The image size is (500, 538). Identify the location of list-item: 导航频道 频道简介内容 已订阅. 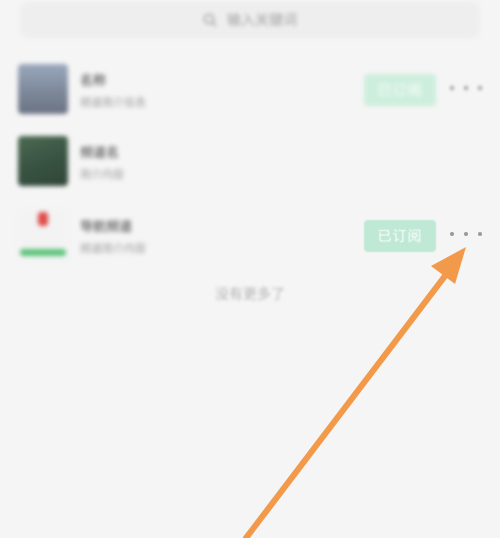
(250, 236).